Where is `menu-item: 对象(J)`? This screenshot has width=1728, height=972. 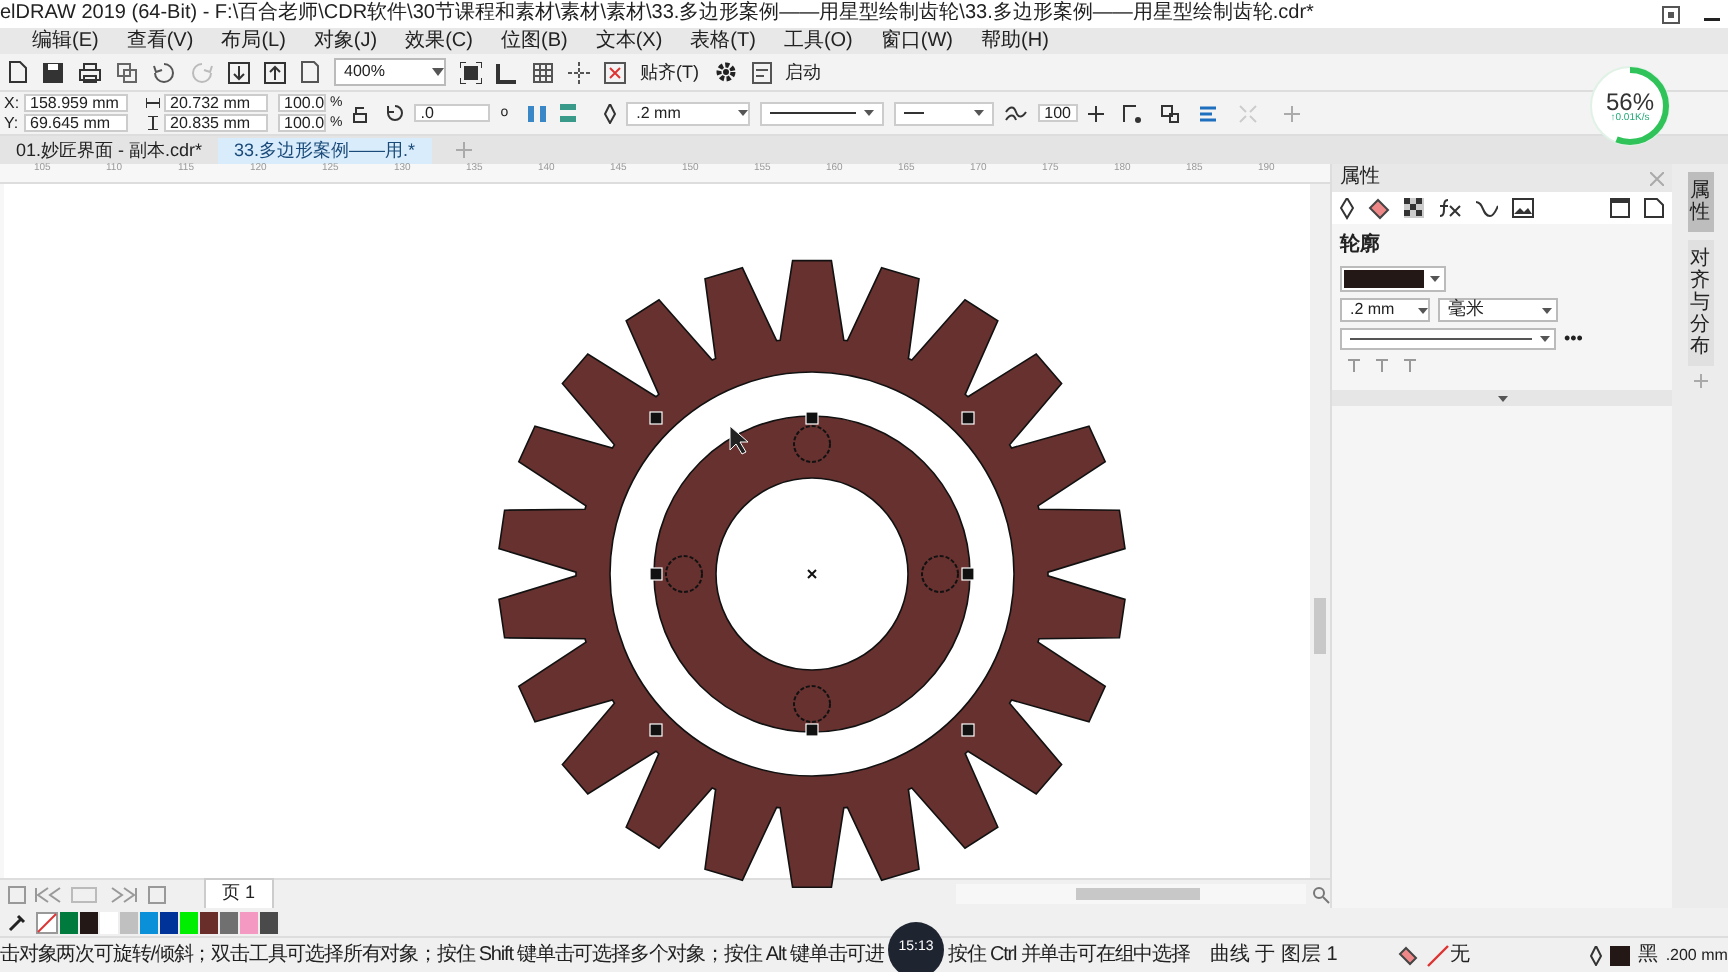
menu-item: 对象(J) is located at coordinates (345, 41).